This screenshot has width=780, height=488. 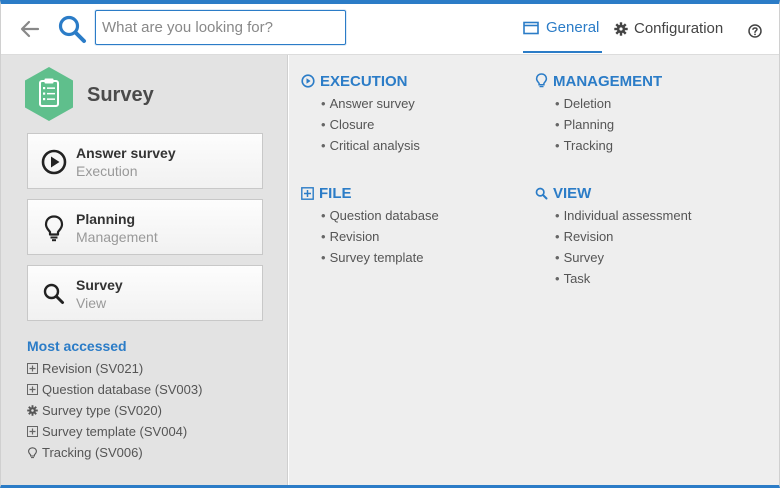 I want to click on card-subtitle: View, so click(x=91, y=303).